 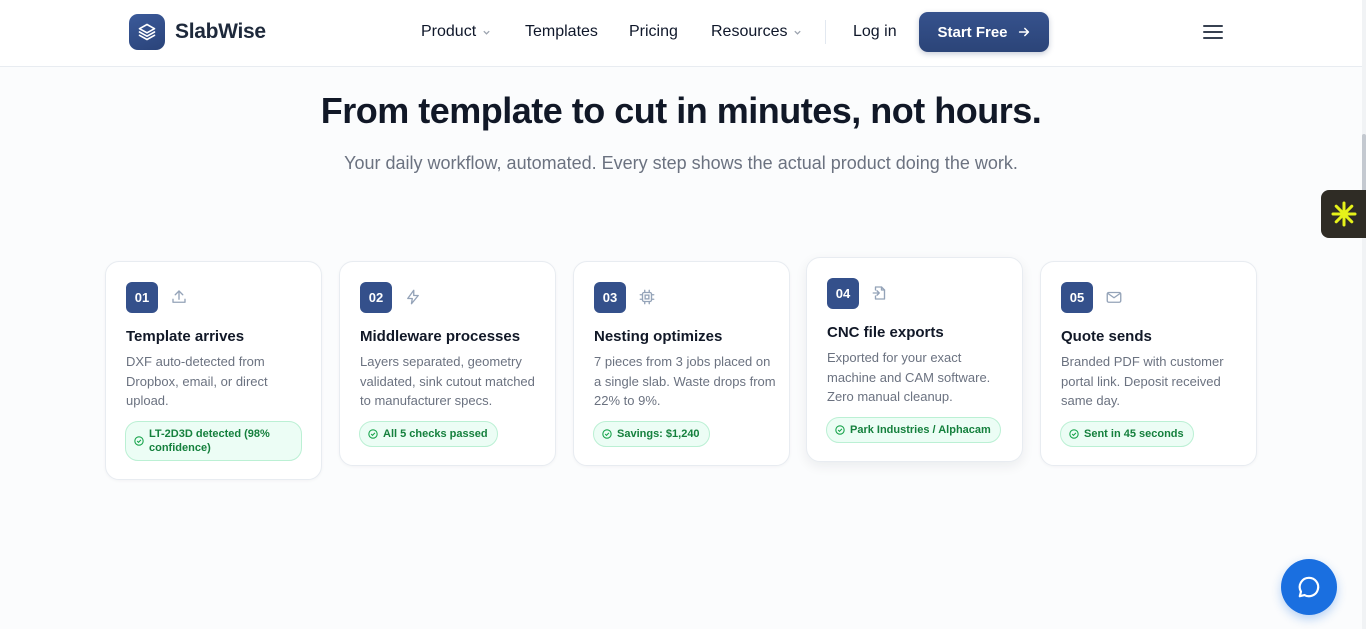 I want to click on status-badge: LT-2D3D detected (98% confidence), so click(x=213, y=441).